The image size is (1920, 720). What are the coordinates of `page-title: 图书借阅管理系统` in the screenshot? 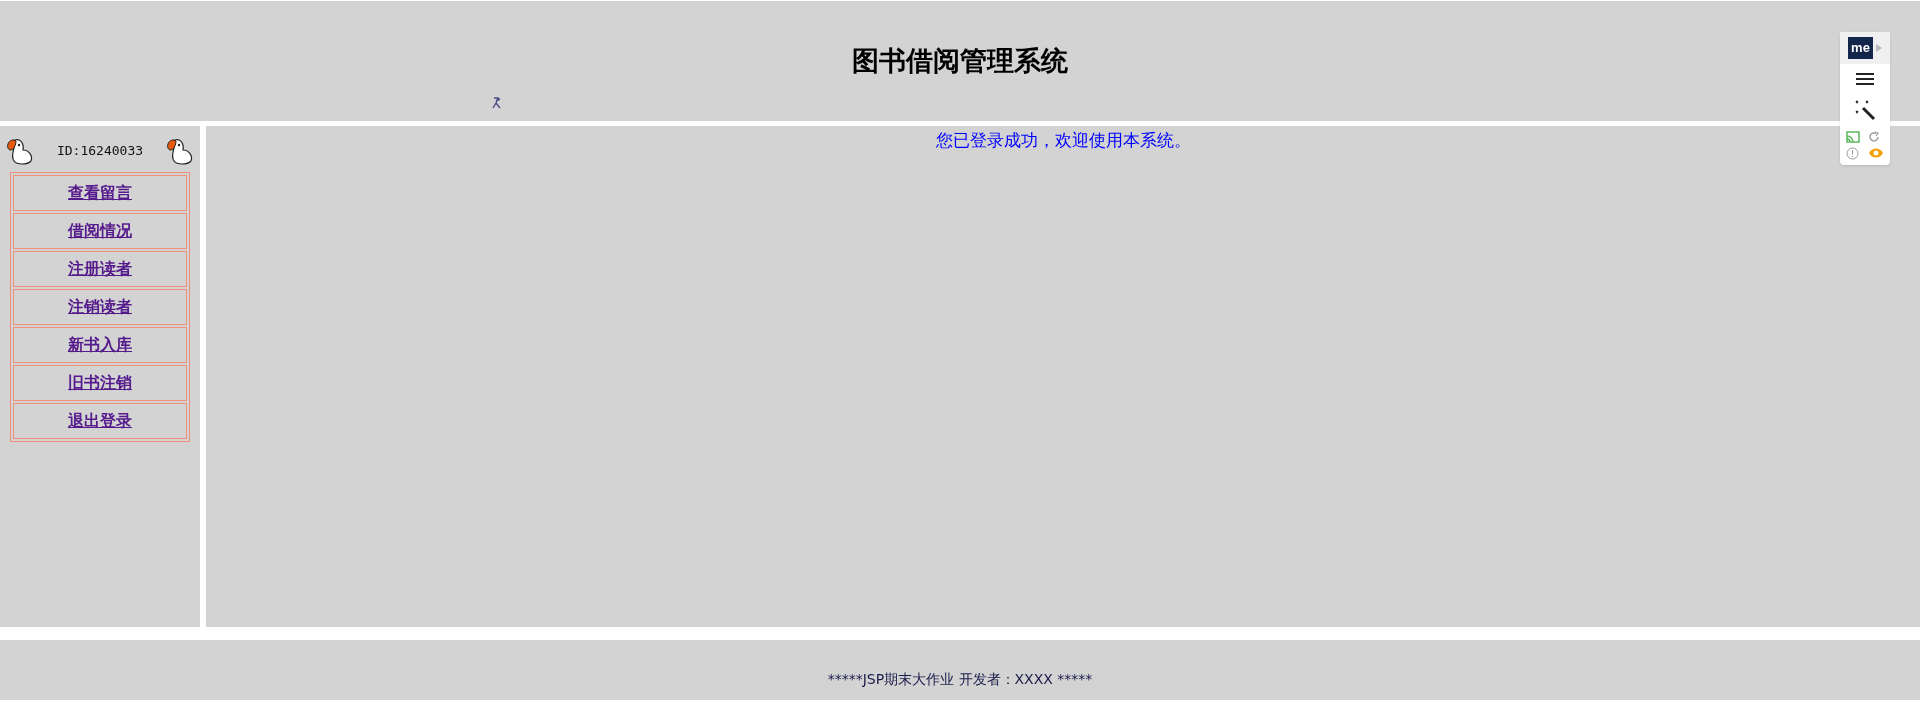 It's located at (960, 61).